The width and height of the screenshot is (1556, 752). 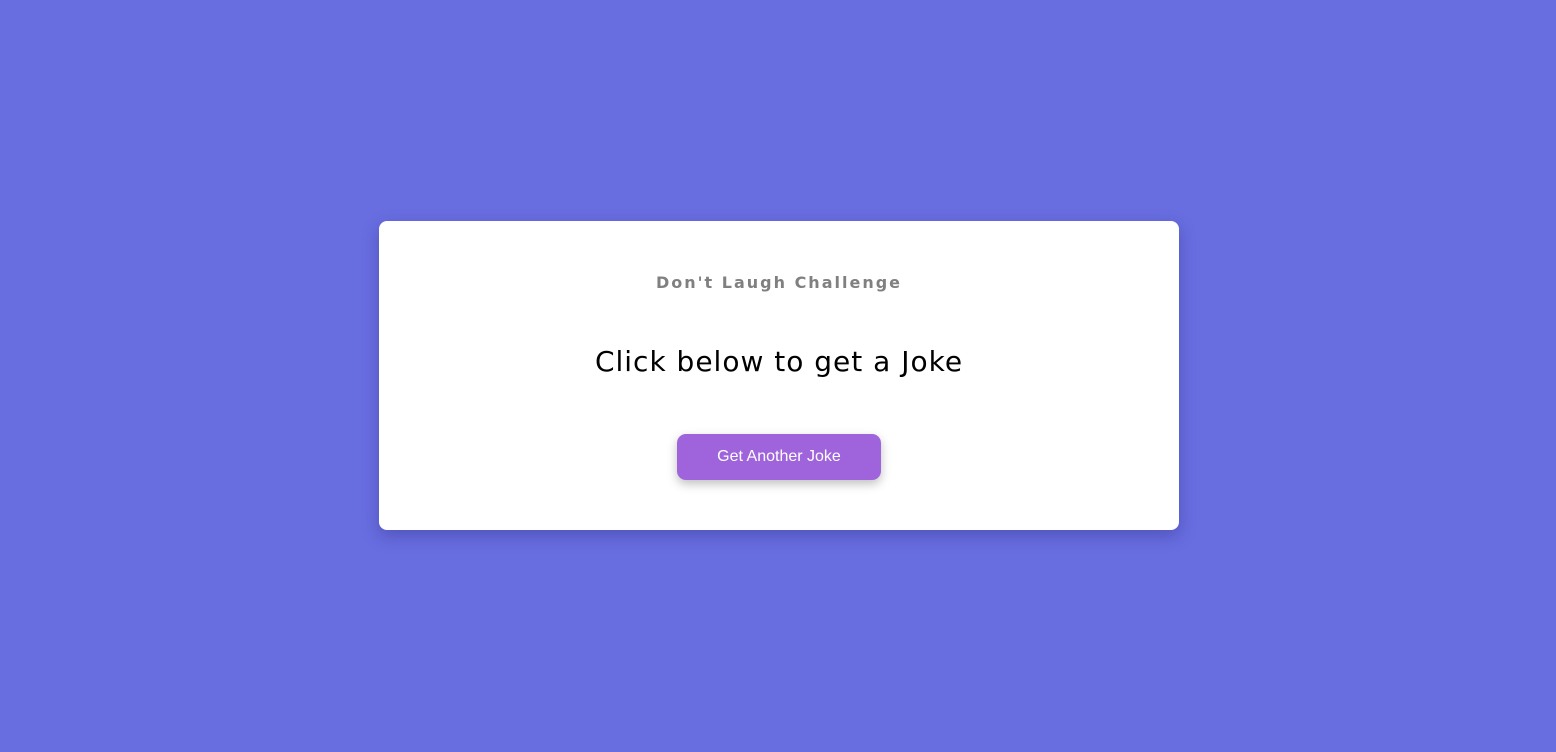 What do you see at coordinates (779, 282) in the screenshot?
I see `card-heading: Don't Laugh Challenge` at bounding box center [779, 282].